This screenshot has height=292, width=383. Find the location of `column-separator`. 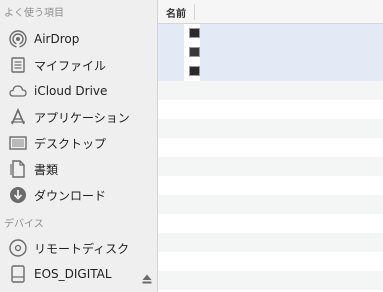

column-separator is located at coordinates (194, 12).